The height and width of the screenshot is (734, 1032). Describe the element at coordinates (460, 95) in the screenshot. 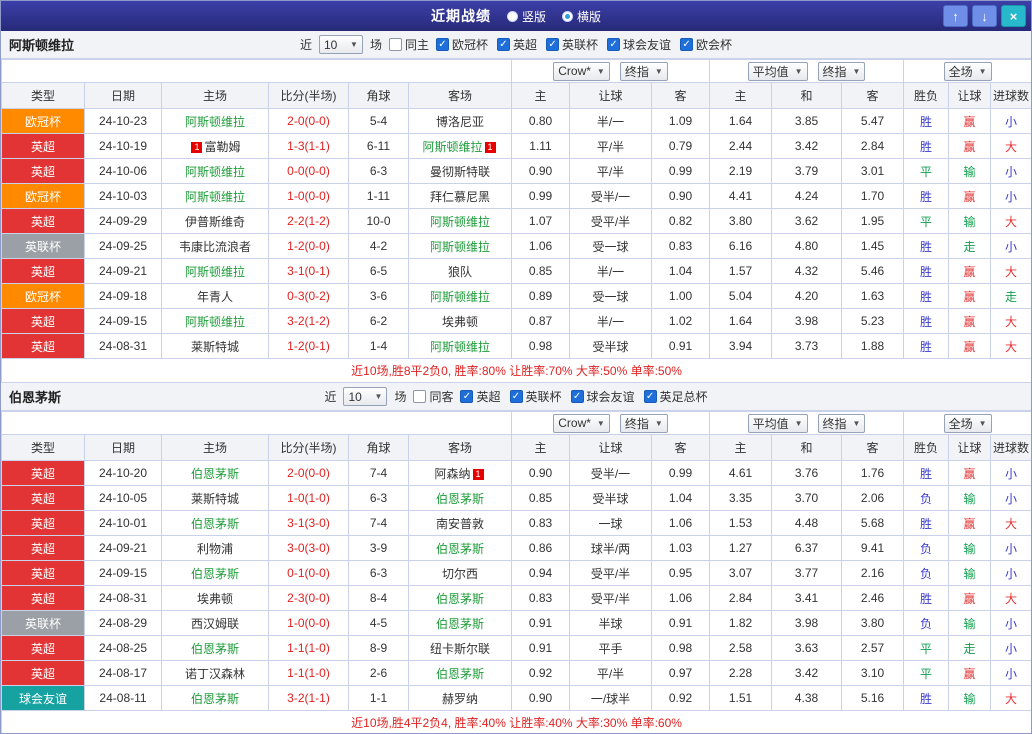

I see `col-header-away: 客场` at that location.